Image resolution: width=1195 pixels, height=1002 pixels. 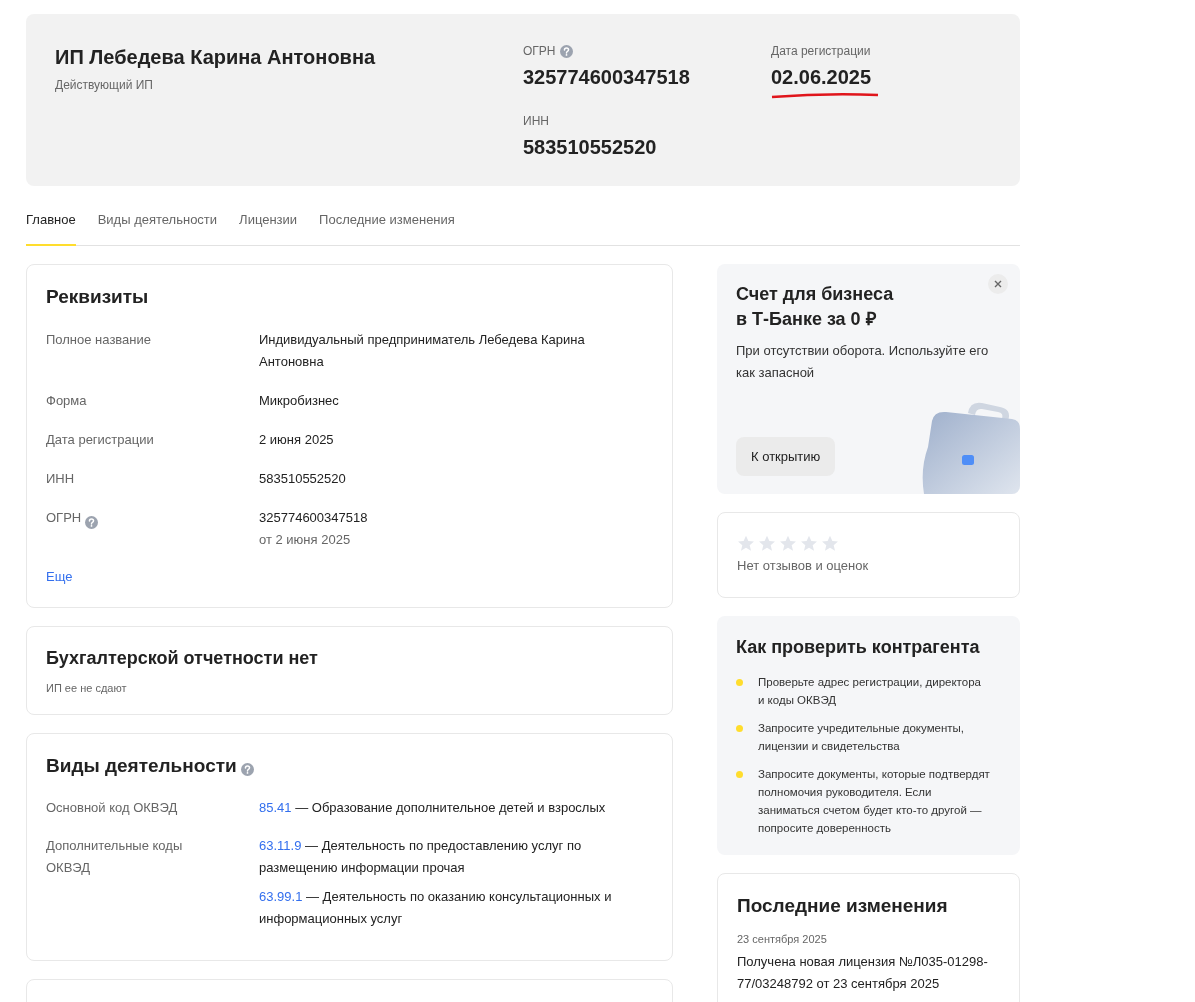 What do you see at coordinates (59, 577) in the screenshot?
I see `more-link: Еще` at bounding box center [59, 577].